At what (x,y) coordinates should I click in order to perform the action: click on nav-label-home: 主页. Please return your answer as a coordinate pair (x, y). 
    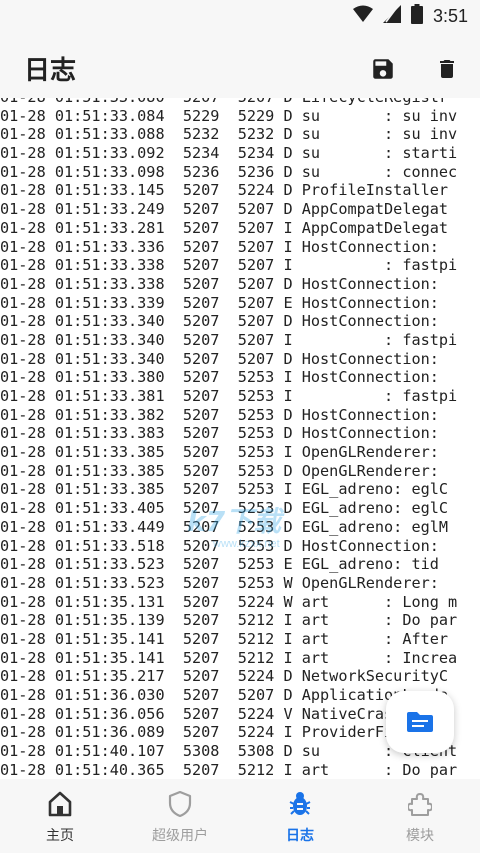
    Looking at the image, I should click on (60, 836).